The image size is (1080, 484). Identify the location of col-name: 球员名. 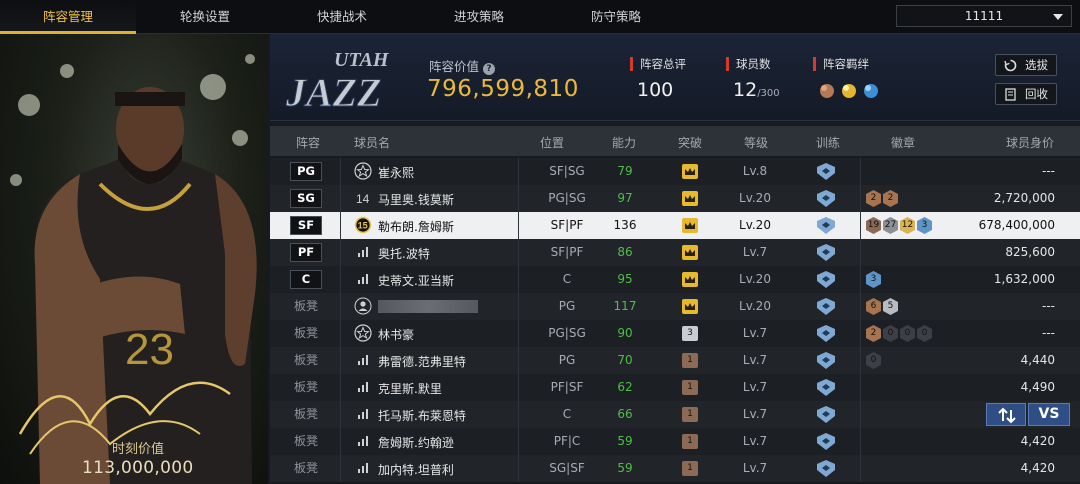
(372, 142).